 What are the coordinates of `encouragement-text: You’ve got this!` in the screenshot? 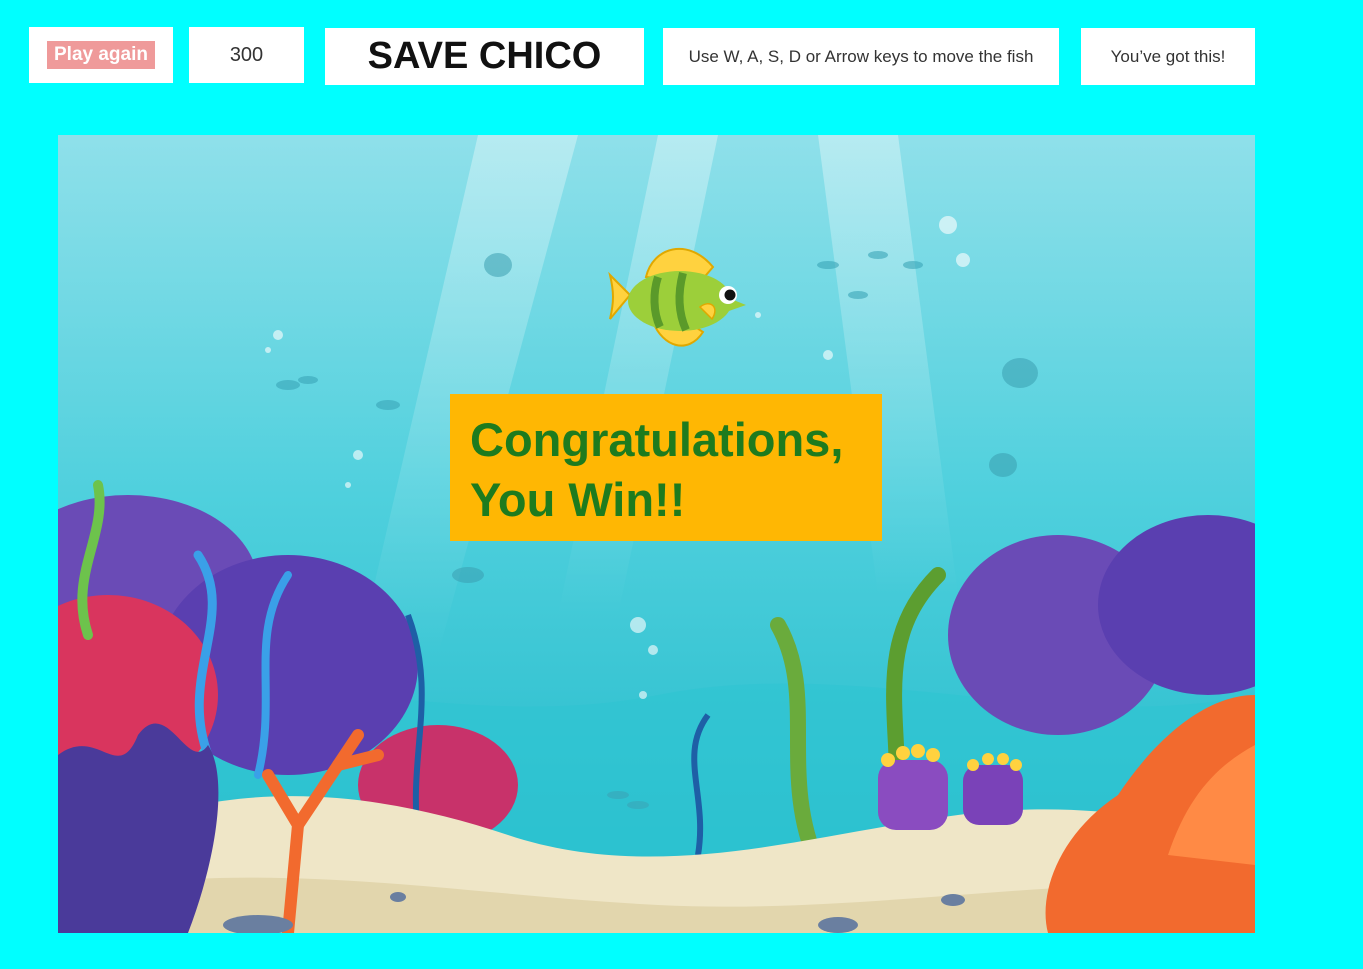 It's located at (1168, 56).